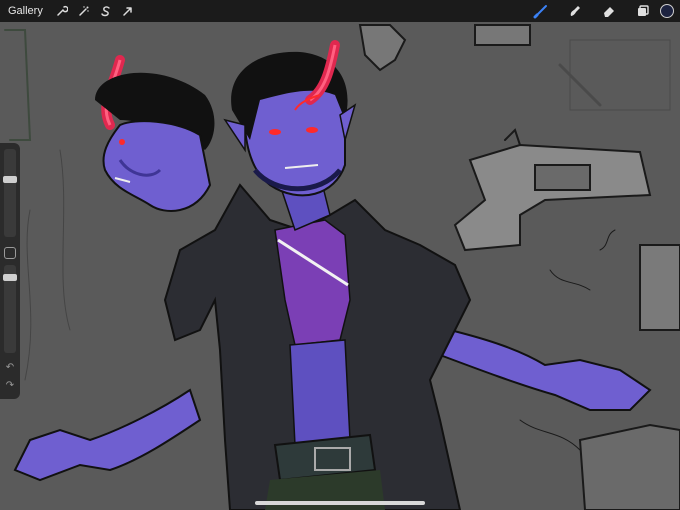 The image size is (680, 510). Describe the element at coordinates (340, 503) in the screenshot. I see `home-indicator` at that location.